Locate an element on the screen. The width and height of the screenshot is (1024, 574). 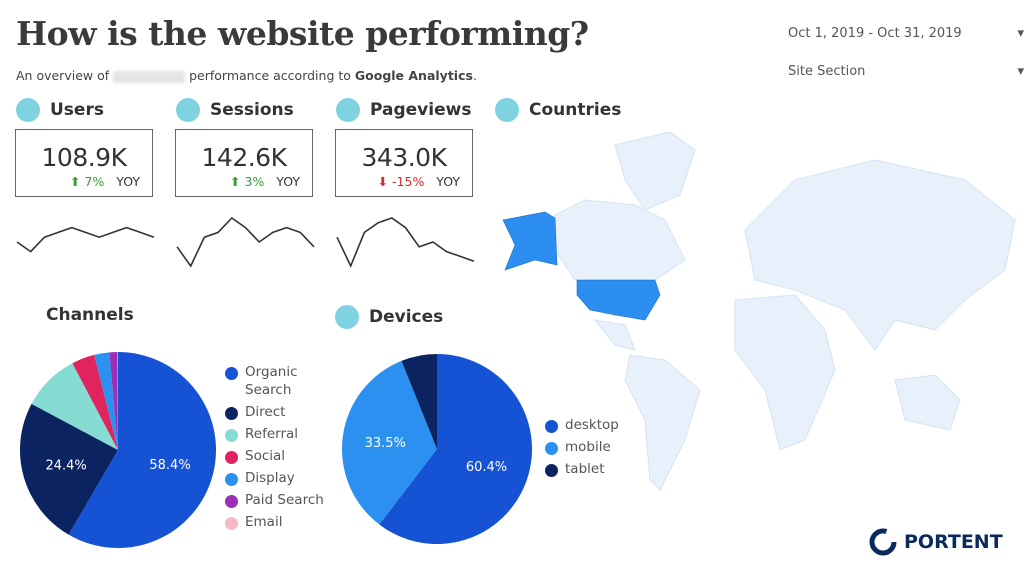
sparkline-sessions is located at coordinates (245, 242).